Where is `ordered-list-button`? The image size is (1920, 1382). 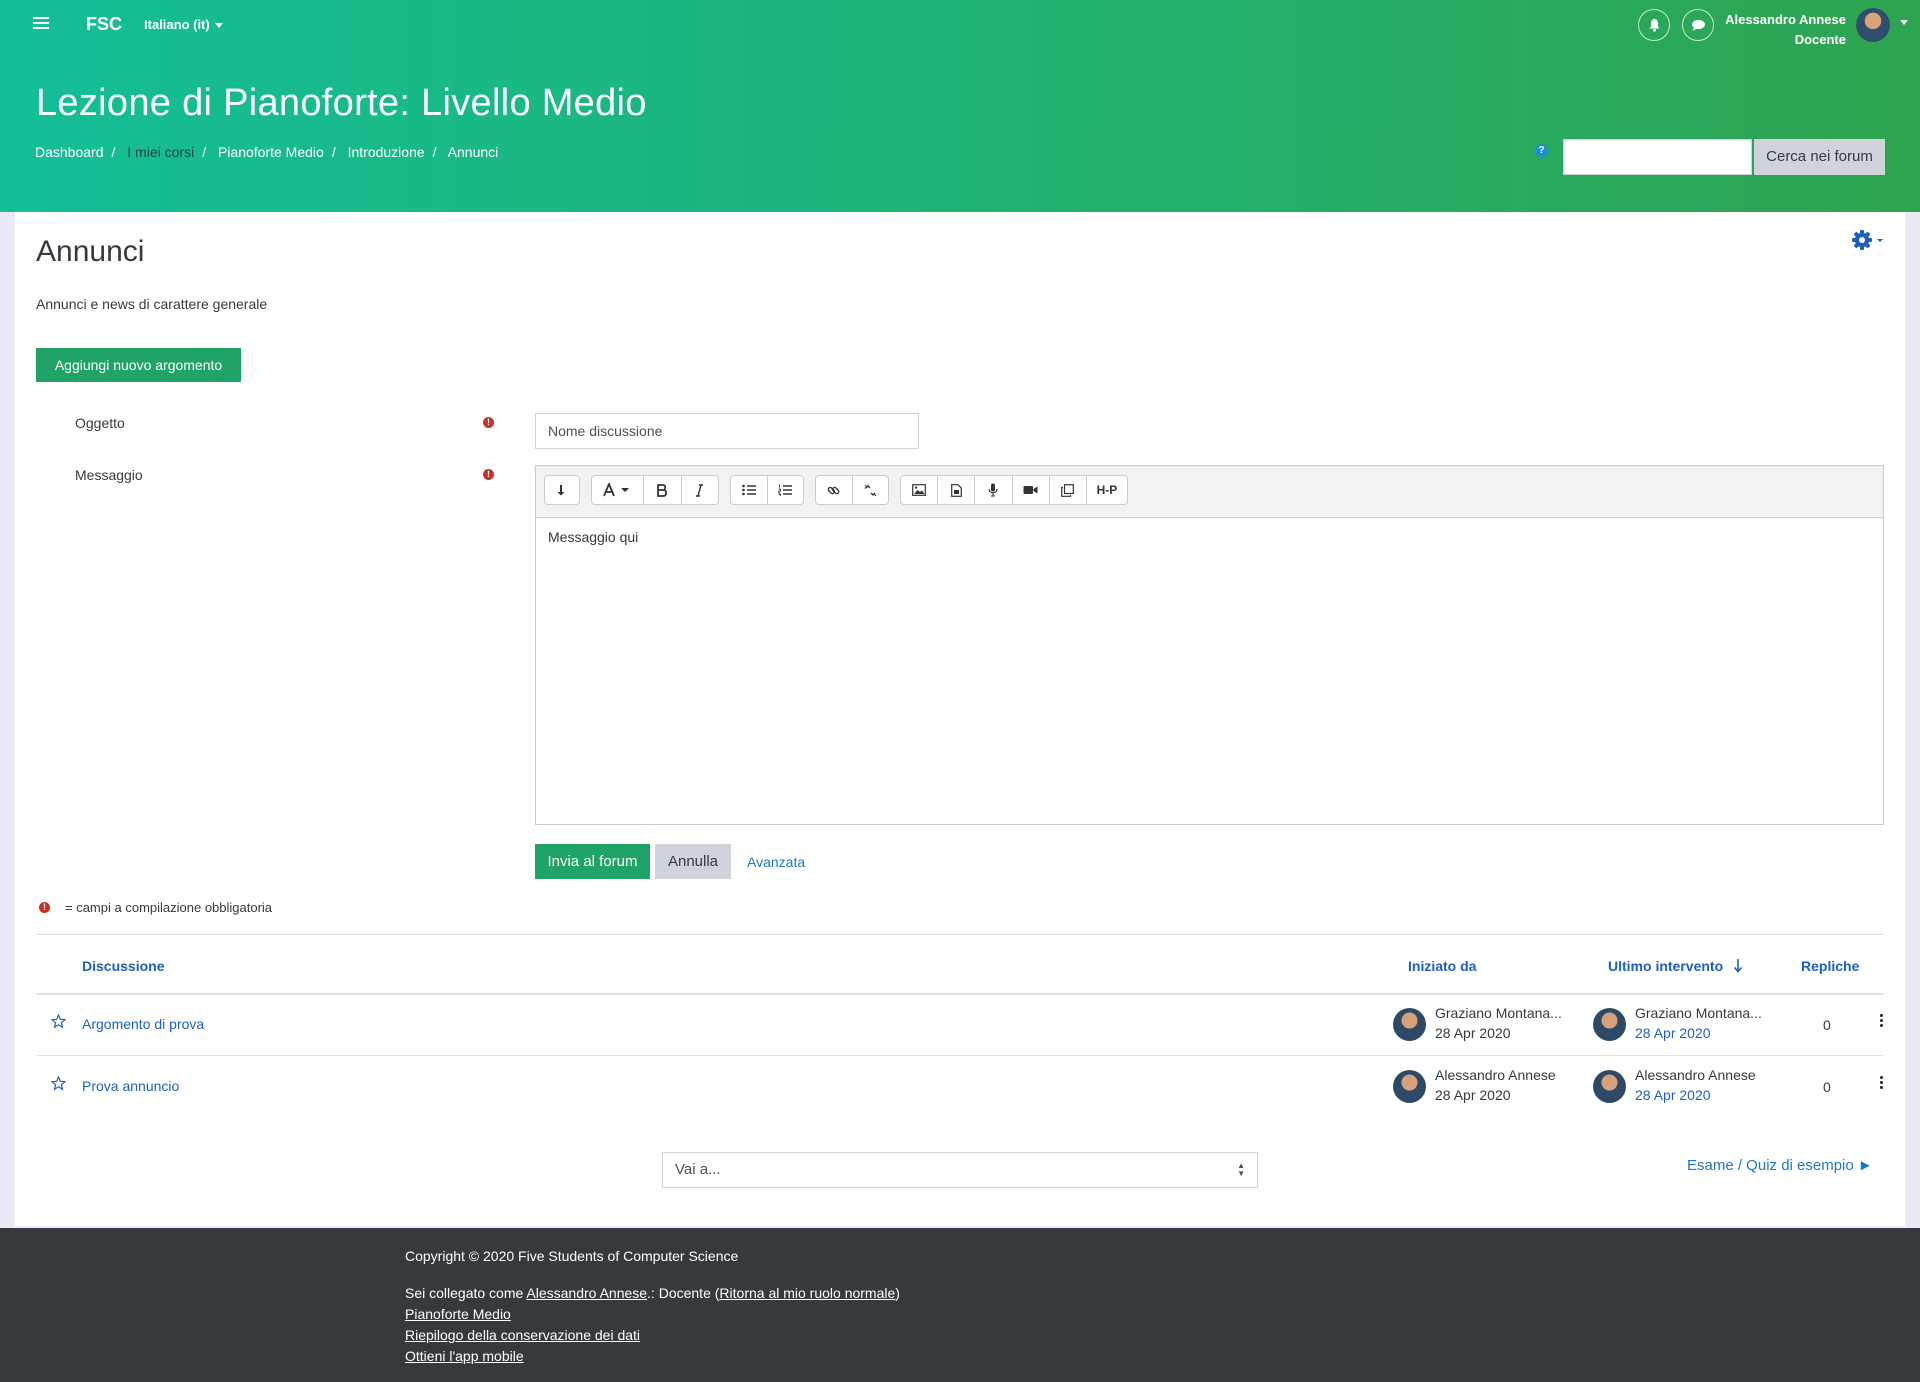 ordered-list-button is located at coordinates (786, 490).